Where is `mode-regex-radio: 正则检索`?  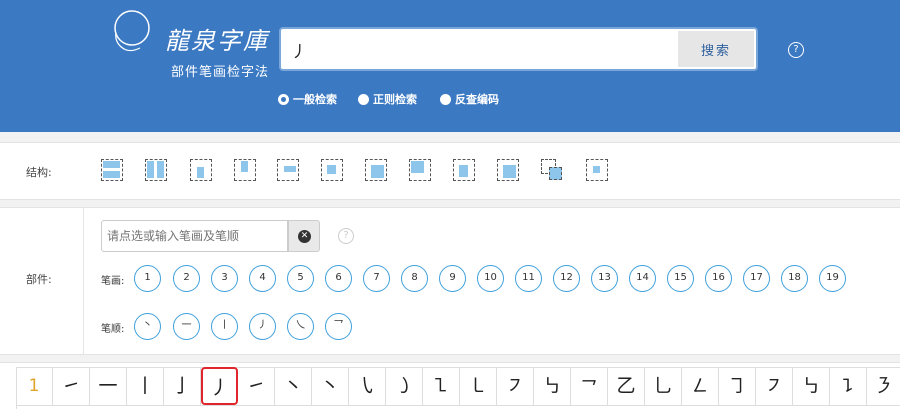
mode-regex-radio: 正则检索 is located at coordinates (387, 99).